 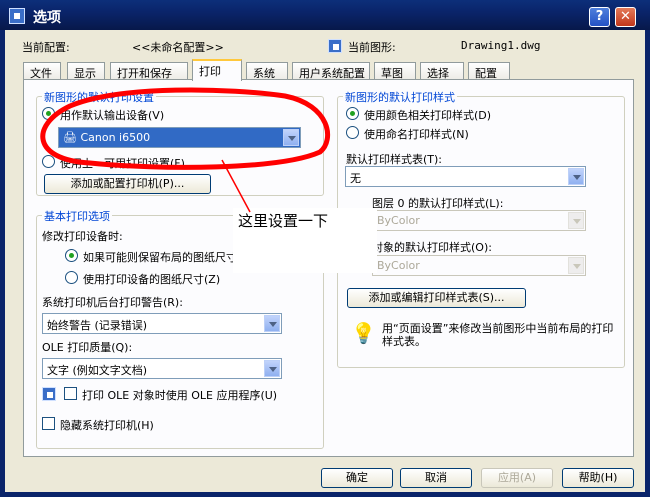 I want to click on tab-plot: 打印, so click(x=217, y=70).